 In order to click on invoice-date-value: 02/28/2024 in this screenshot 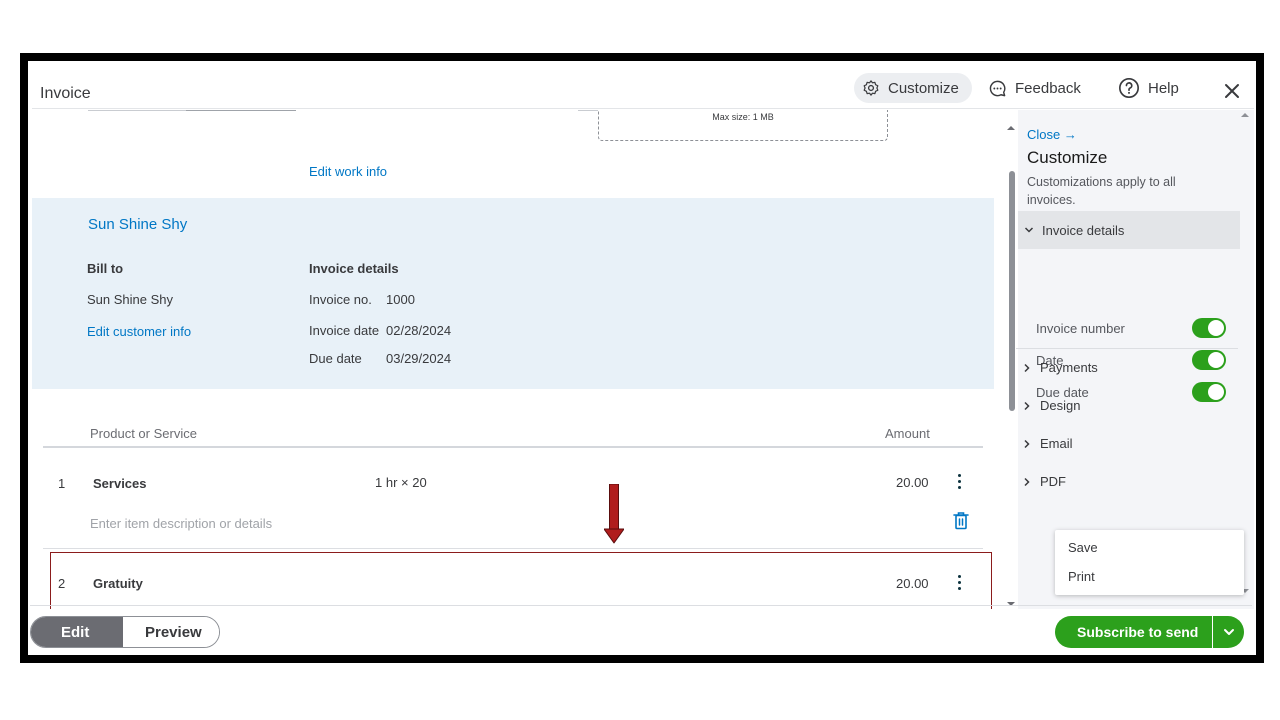, I will do `click(419, 330)`.